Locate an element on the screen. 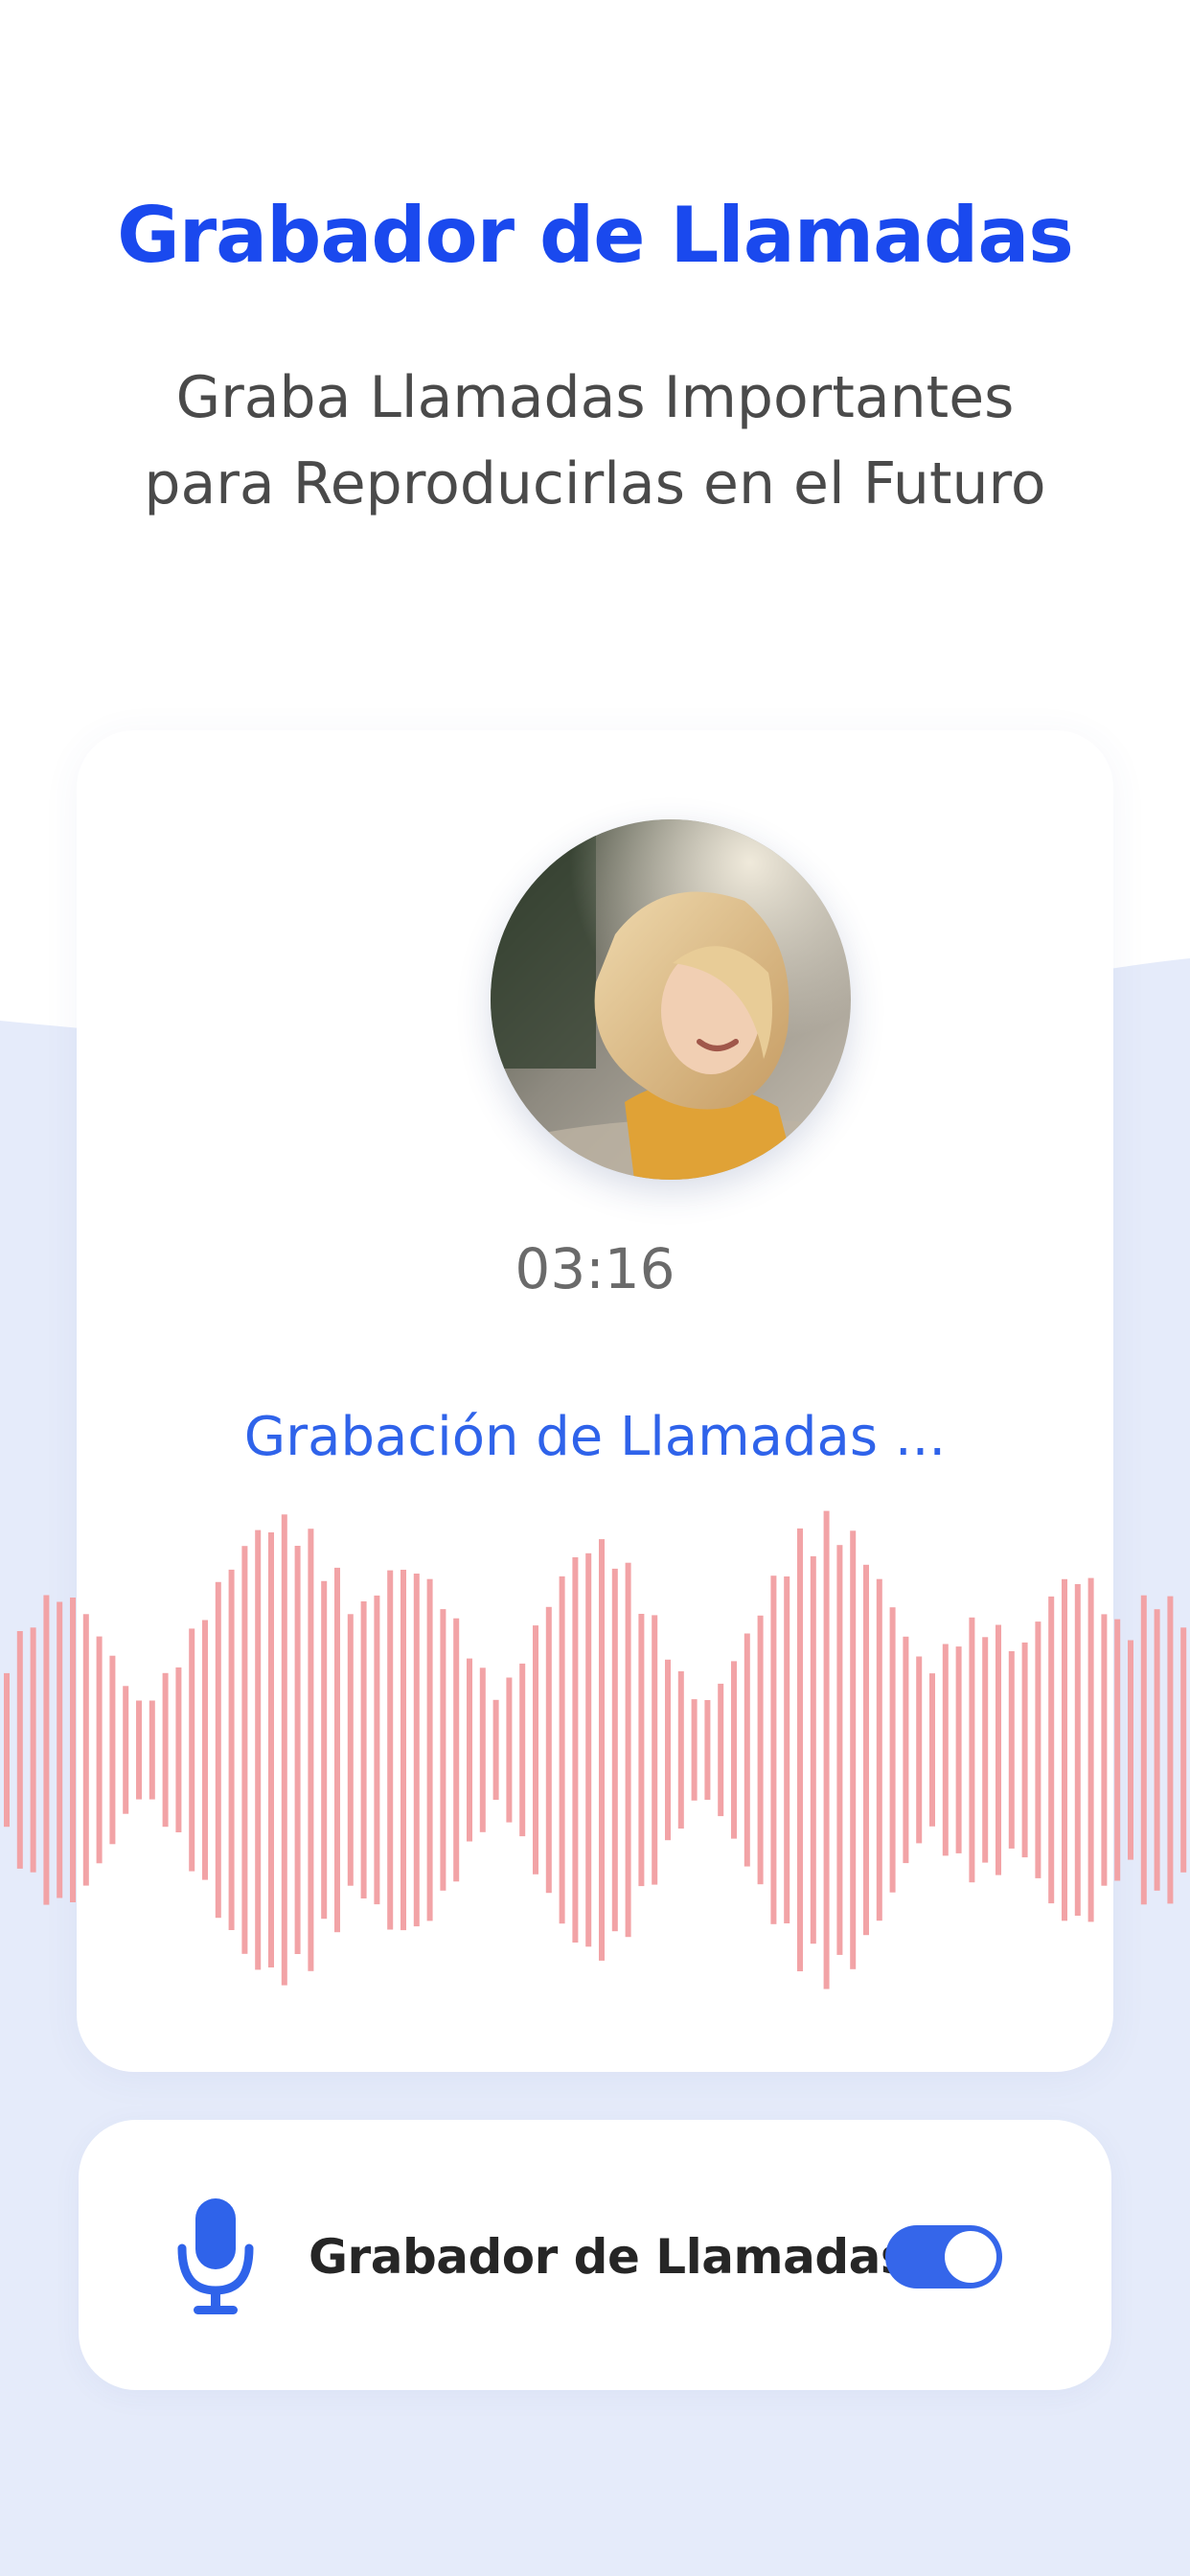 The height and width of the screenshot is (2576, 1190). contact-avatar is located at coordinates (671, 1000).